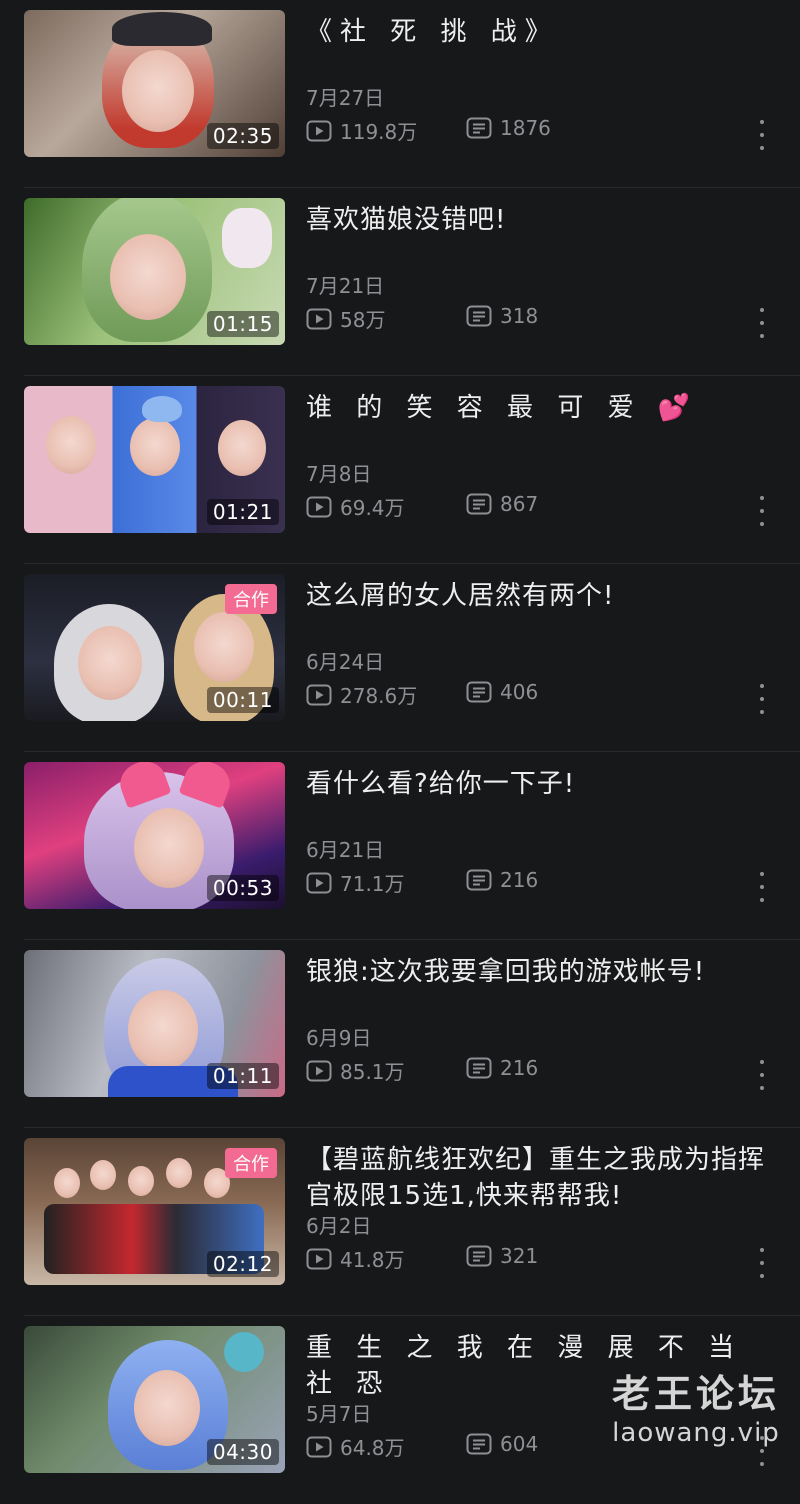  What do you see at coordinates (345, 318) in the screenshot?
I see `view-count: 58万` at bounding box center [345, 318].